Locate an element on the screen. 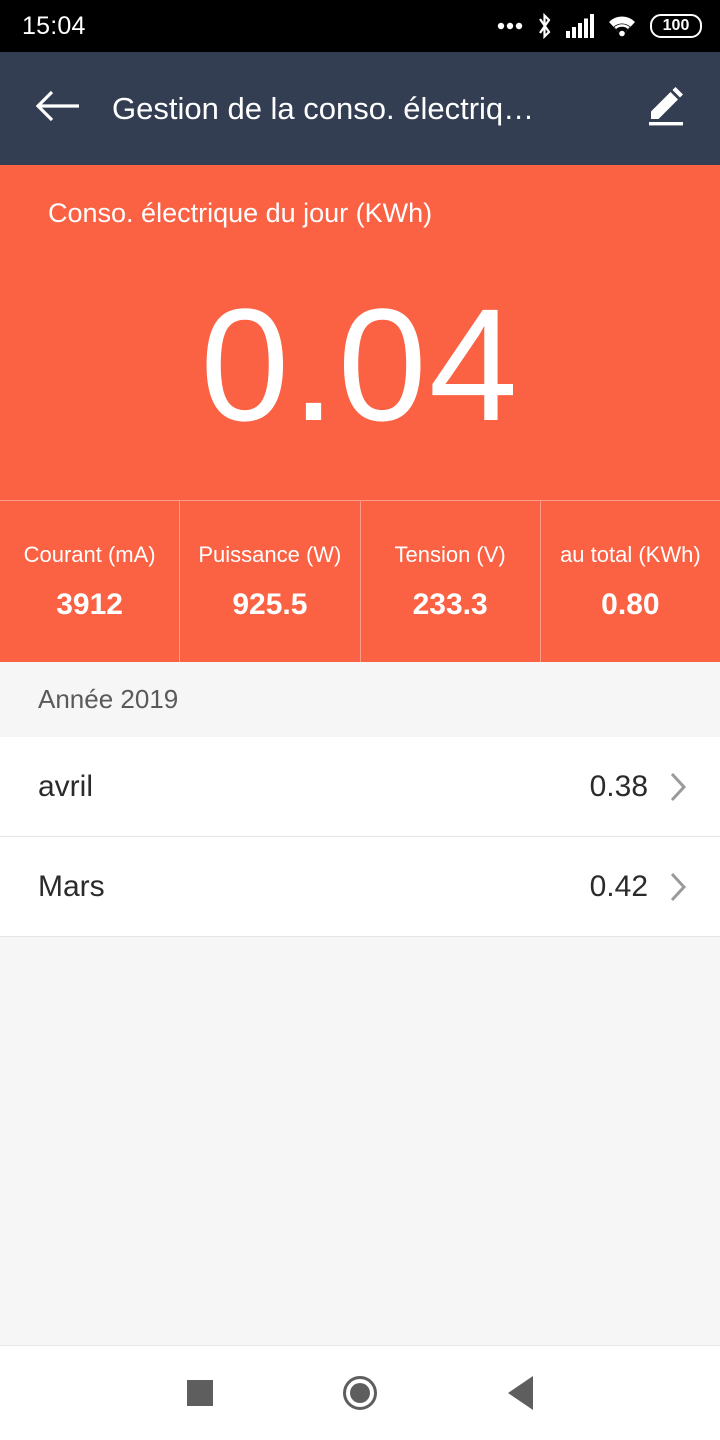 Image resolution: width=720 pixels, height=1440 pixels. stat-cell-total: au total (KWh) 0.80 is located at coordinates (630, 581).